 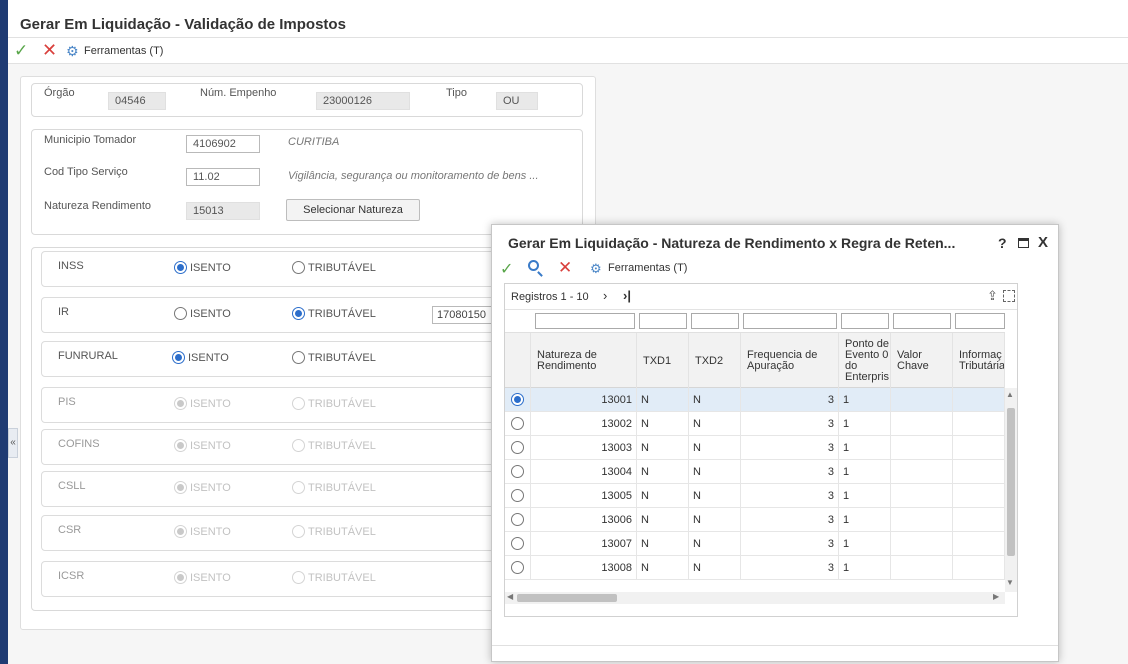 What do you see at coordinates (533, 265) in the screenshot?
I see `search-icon` at bounding box center [533, 265].